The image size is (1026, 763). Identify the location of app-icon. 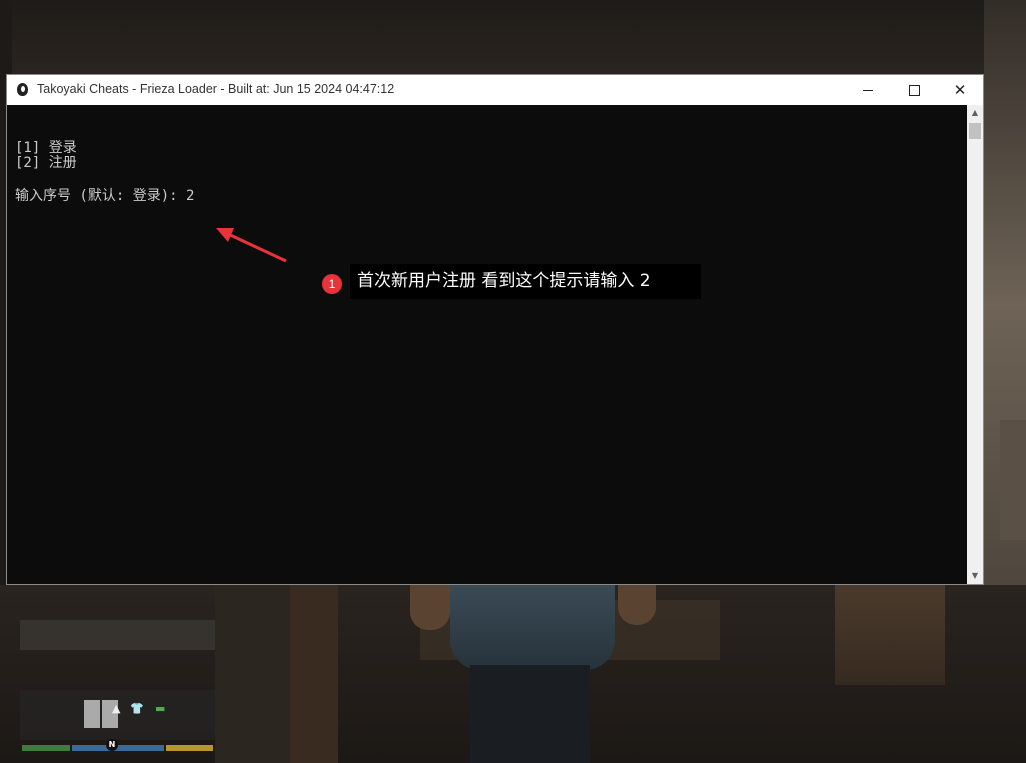
(22, 89).